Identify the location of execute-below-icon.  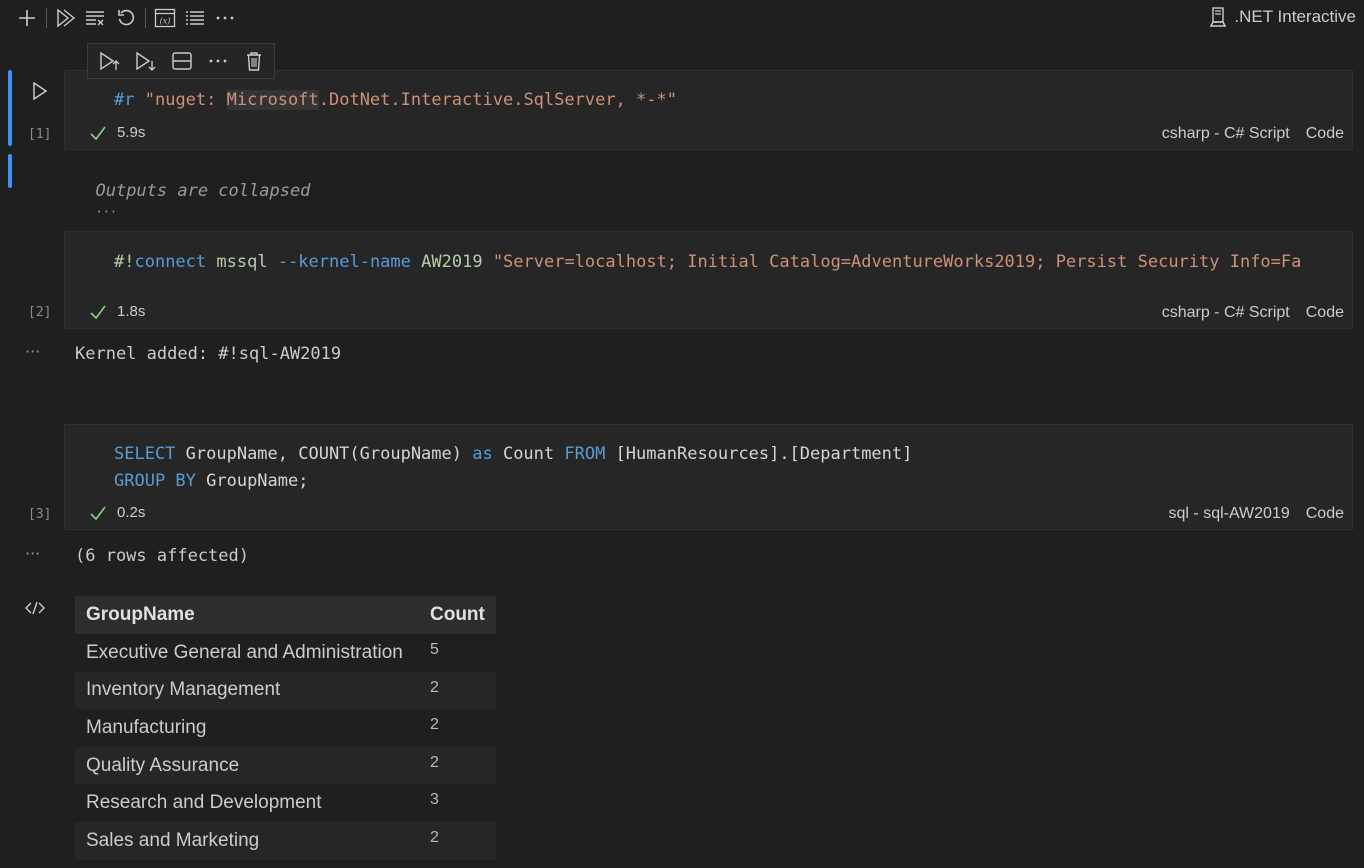
(146, 61).